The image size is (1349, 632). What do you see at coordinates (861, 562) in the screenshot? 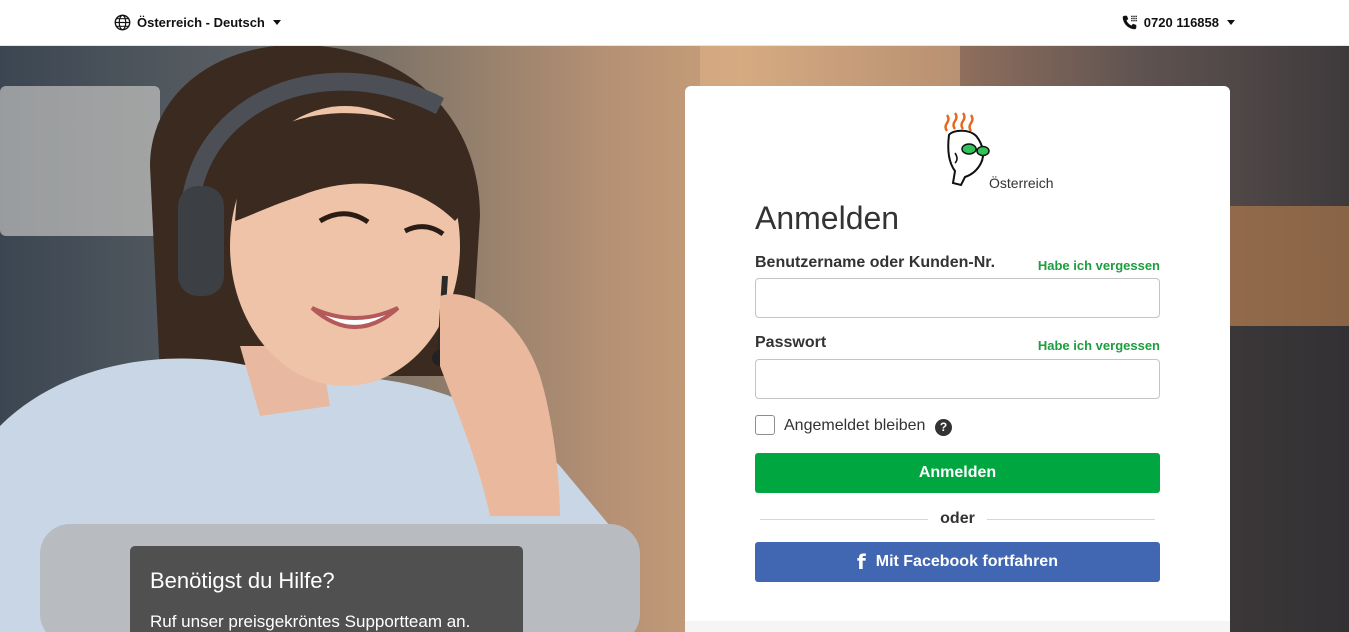
I see `facebook-icon: f` at bounding box center [861, 562].